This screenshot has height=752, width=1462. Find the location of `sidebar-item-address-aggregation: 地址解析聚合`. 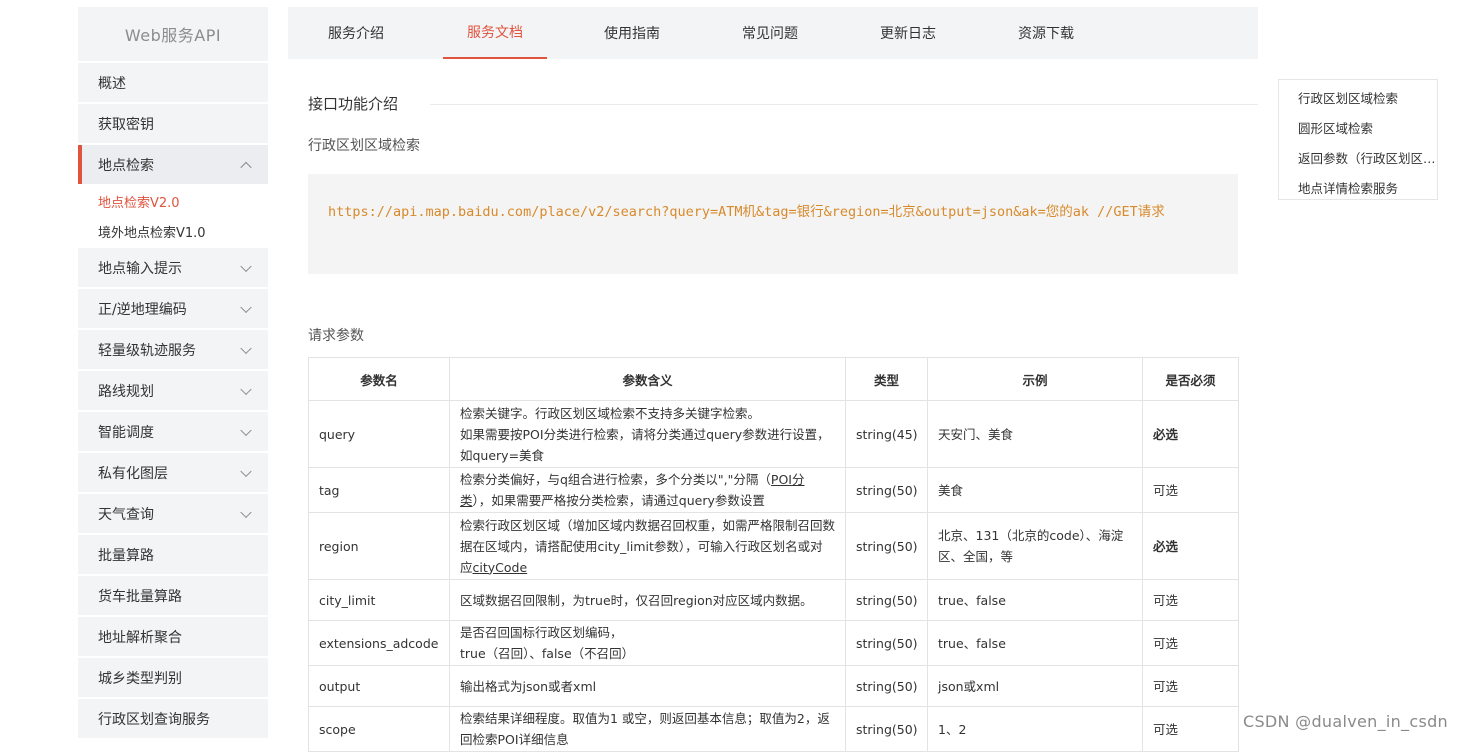

sidebar-item-address-aggregation: 地址解析聚合 is located at coordinates (173, 636).